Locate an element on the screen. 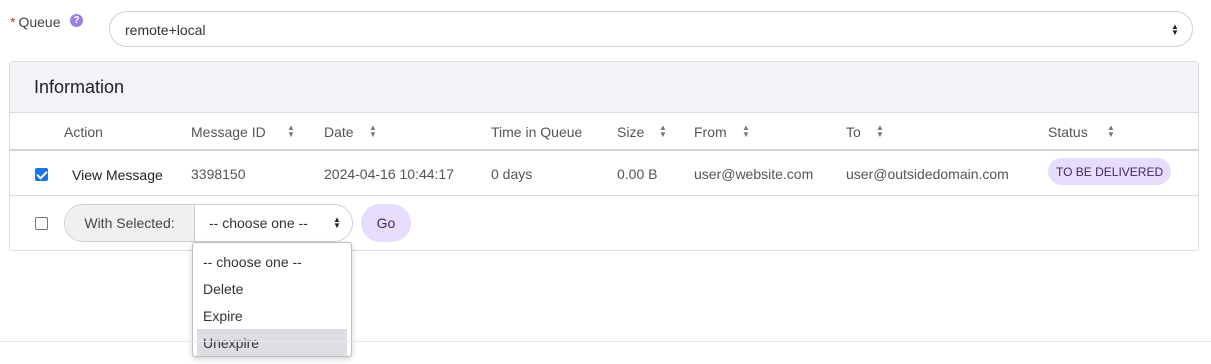 This screenshot has width=1211, height=364. column-header-date: Date is located at coordinates (339, 132).